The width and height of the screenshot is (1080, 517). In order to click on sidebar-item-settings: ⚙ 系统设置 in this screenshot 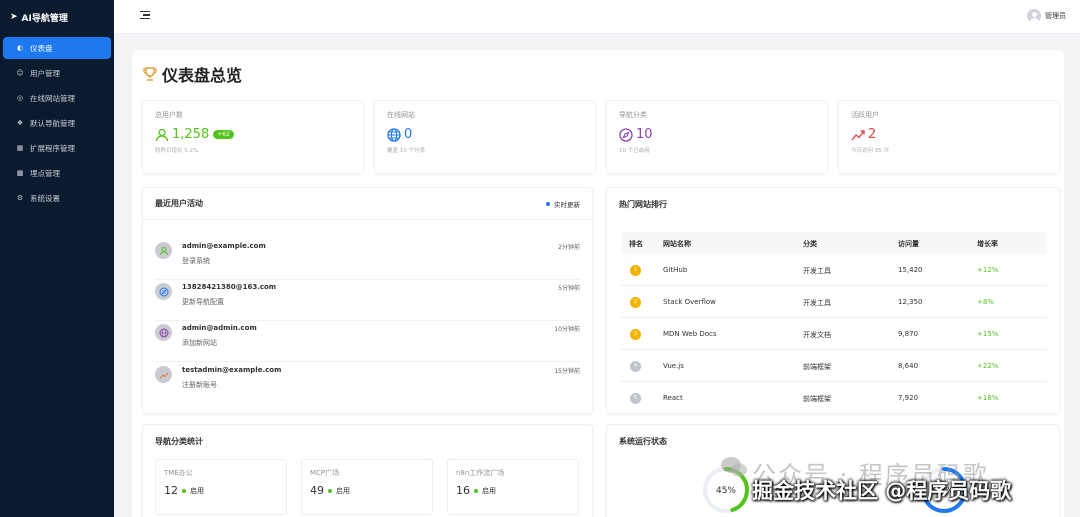, I will do `click(57, 198)`.